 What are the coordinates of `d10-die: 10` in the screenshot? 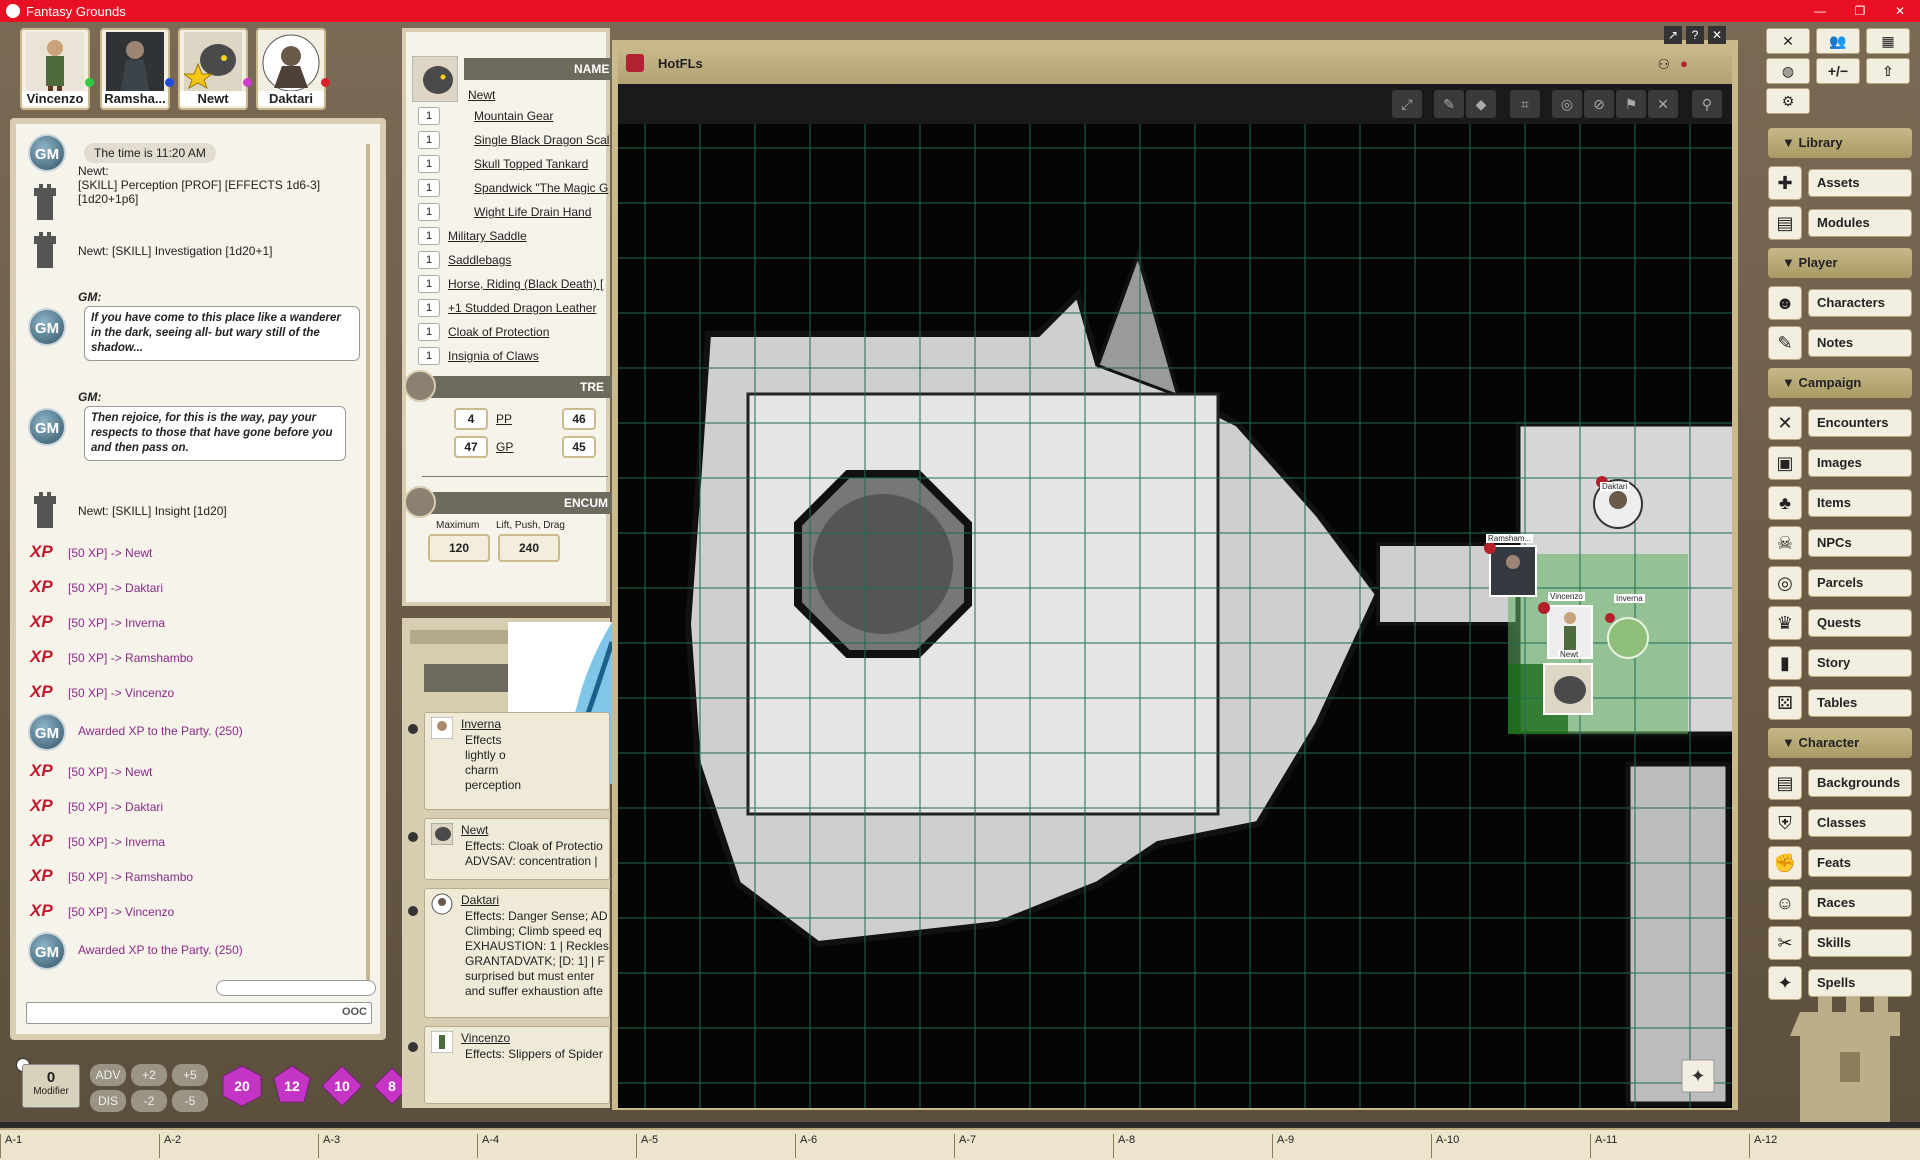 It's located at (342, 1086).